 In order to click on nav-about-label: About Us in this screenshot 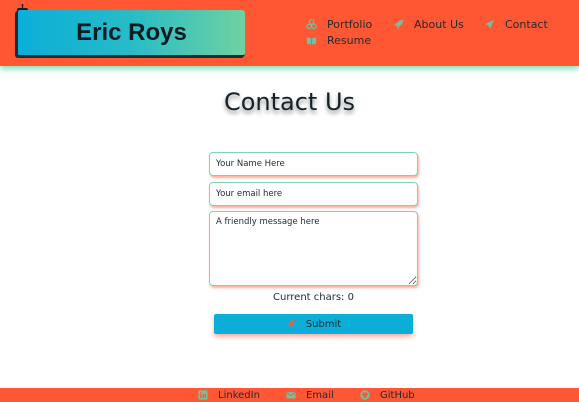, I will do `click(439, 24)`.